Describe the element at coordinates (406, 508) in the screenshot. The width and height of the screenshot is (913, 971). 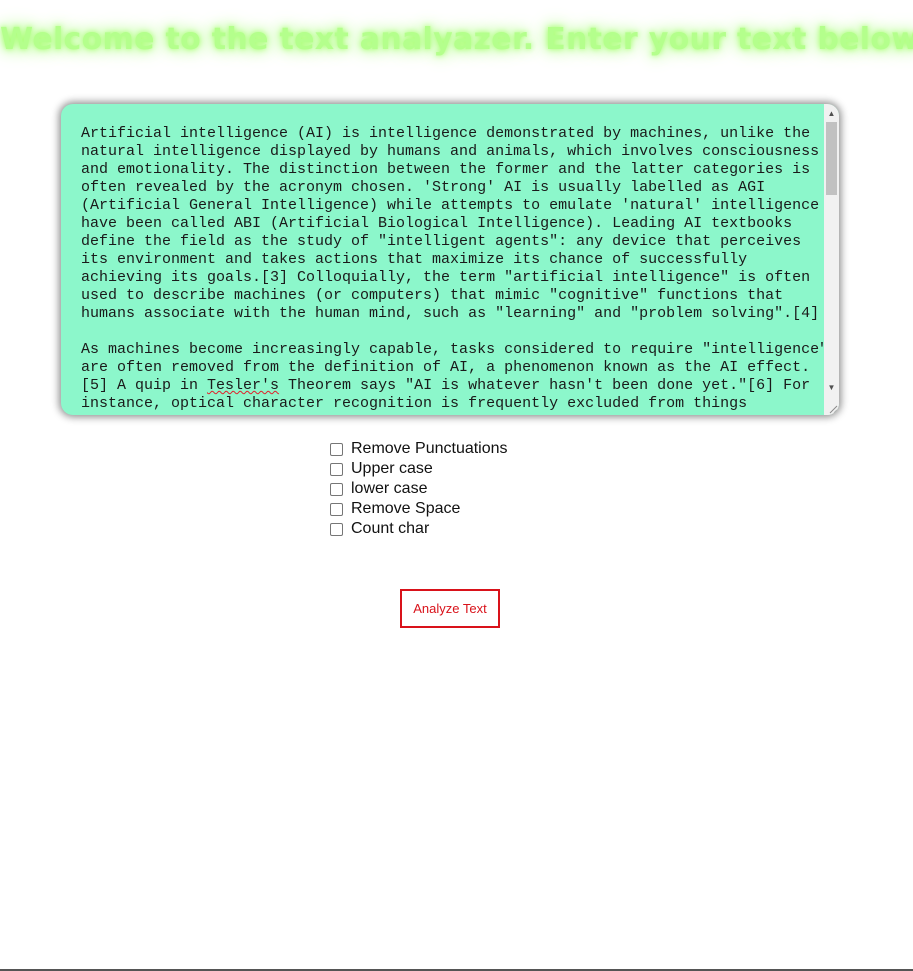
I see `option-label: Remove Space` at that location.